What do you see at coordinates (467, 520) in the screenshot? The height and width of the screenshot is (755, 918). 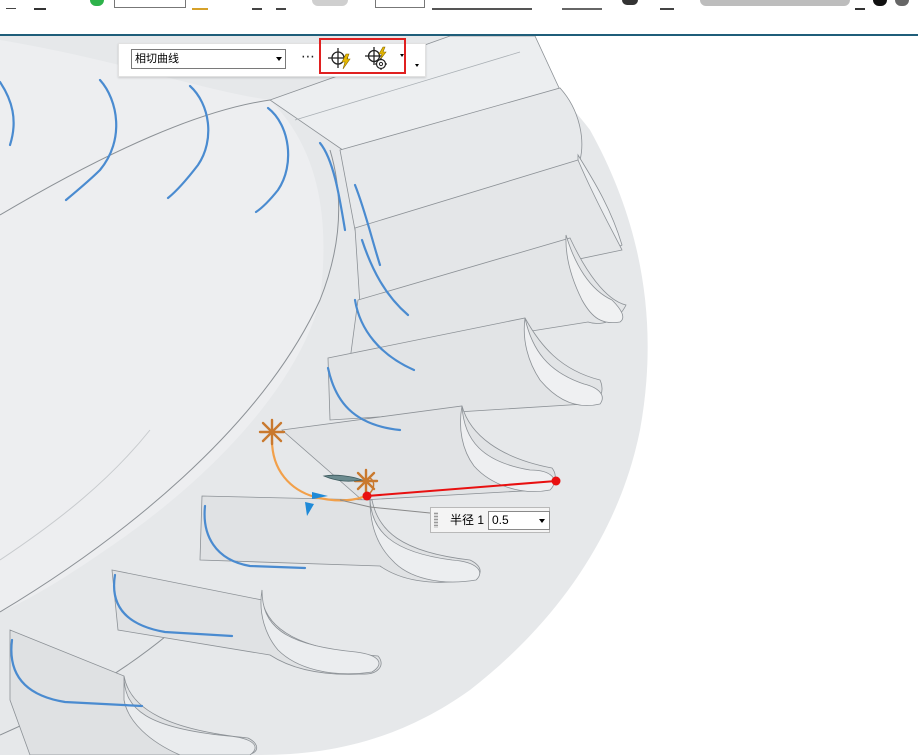 I see `radius-label: 半径 1` at bounding box center [467, 520].